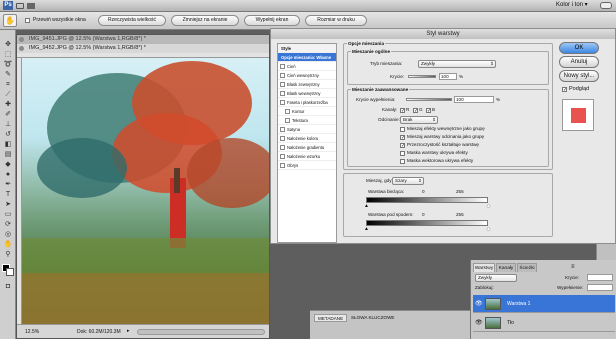 The height and width of the screenshot is (339, 616). Describe the element at coordinates (544, 323) in the screenshot. I see `layer-row: 👁 Tło` at that location.